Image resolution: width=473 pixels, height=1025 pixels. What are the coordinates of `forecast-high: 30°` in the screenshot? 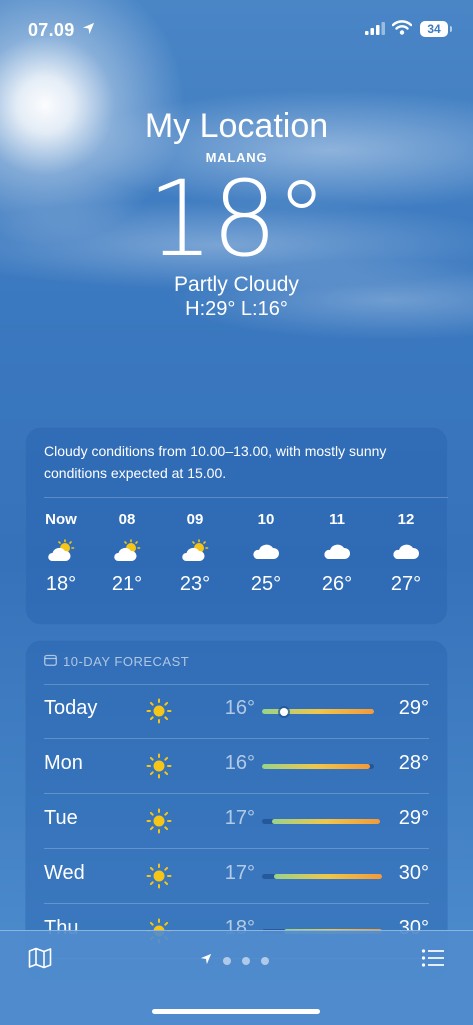 It's located at (413, 873).